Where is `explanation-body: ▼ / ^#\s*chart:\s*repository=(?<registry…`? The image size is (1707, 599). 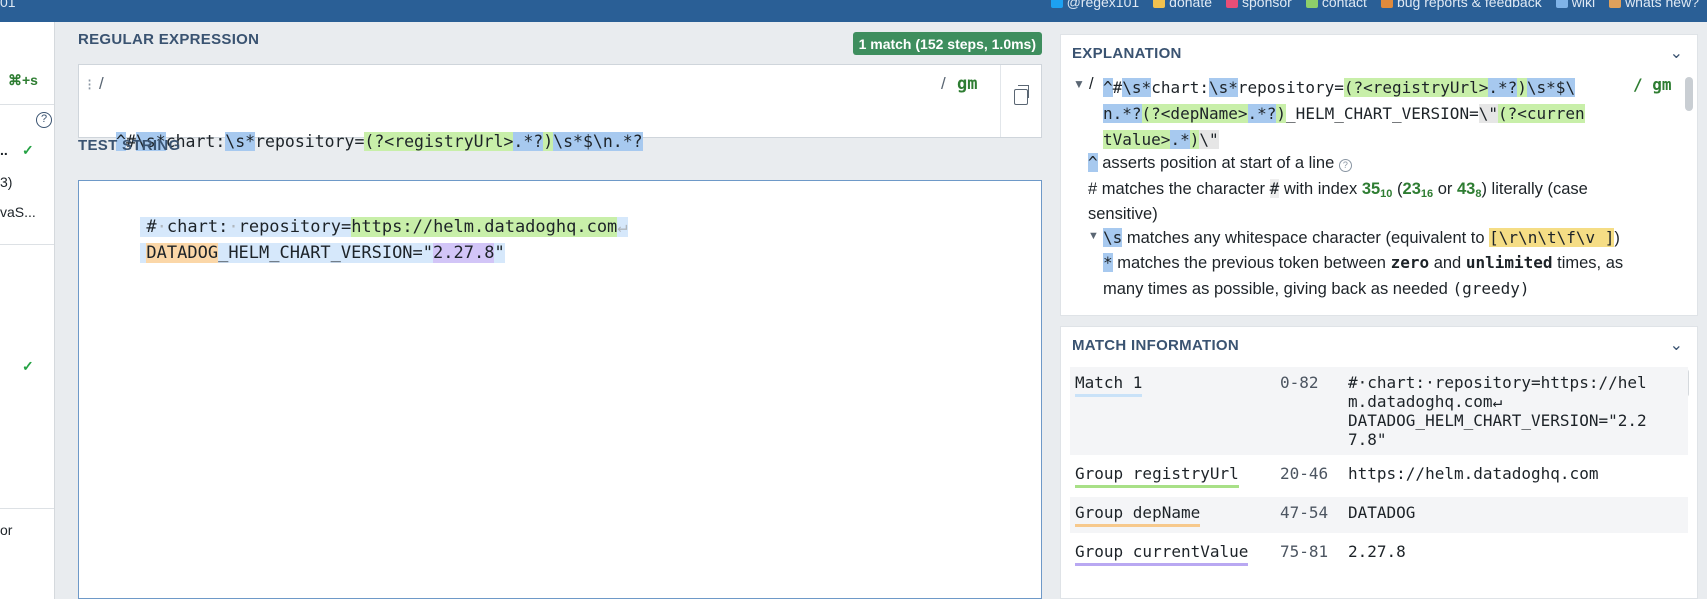
explanation-body: ▼ / ^#\s*chart:\s*repository=(?<registry… is located at coordinates (1373, 195).